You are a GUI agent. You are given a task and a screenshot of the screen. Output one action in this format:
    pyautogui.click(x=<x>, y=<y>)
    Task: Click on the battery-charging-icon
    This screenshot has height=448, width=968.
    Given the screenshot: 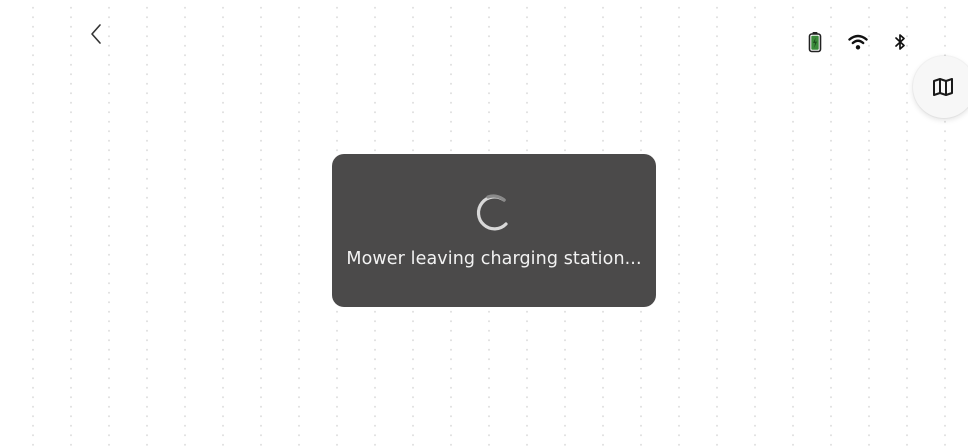 What is the action you would take?
    pyautogui.click(x=815, y=42)
    